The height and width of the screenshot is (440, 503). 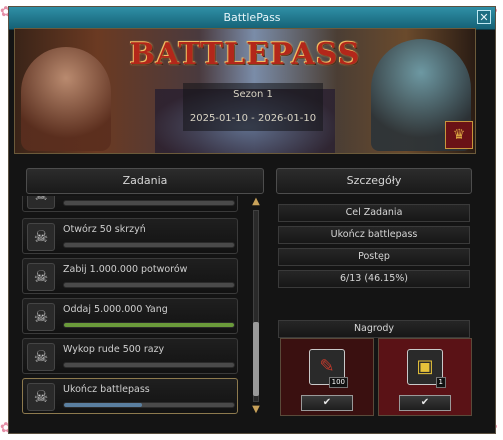 I want to click on task-name: Oddaj 5.000.000 Yang, so click(x=115, y=309).